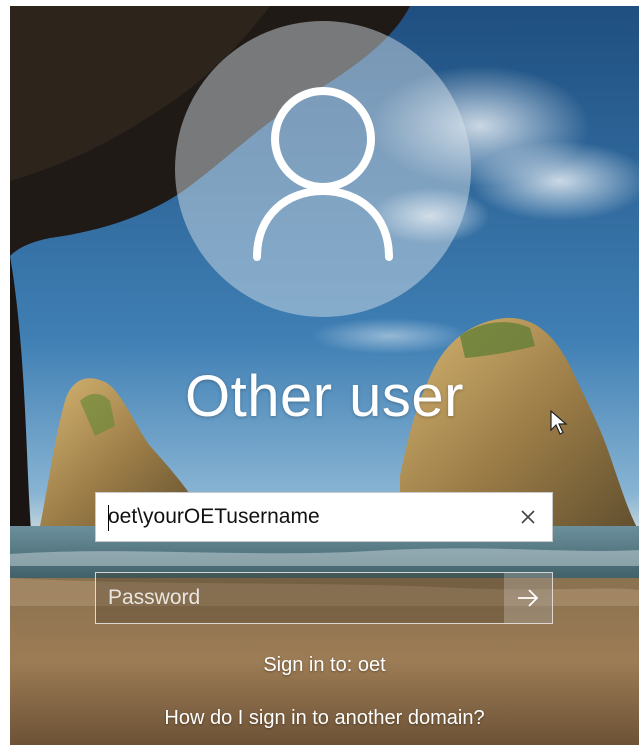 This screenshot has height=745, width=639. I want to click on username-input, so click(296, 517).